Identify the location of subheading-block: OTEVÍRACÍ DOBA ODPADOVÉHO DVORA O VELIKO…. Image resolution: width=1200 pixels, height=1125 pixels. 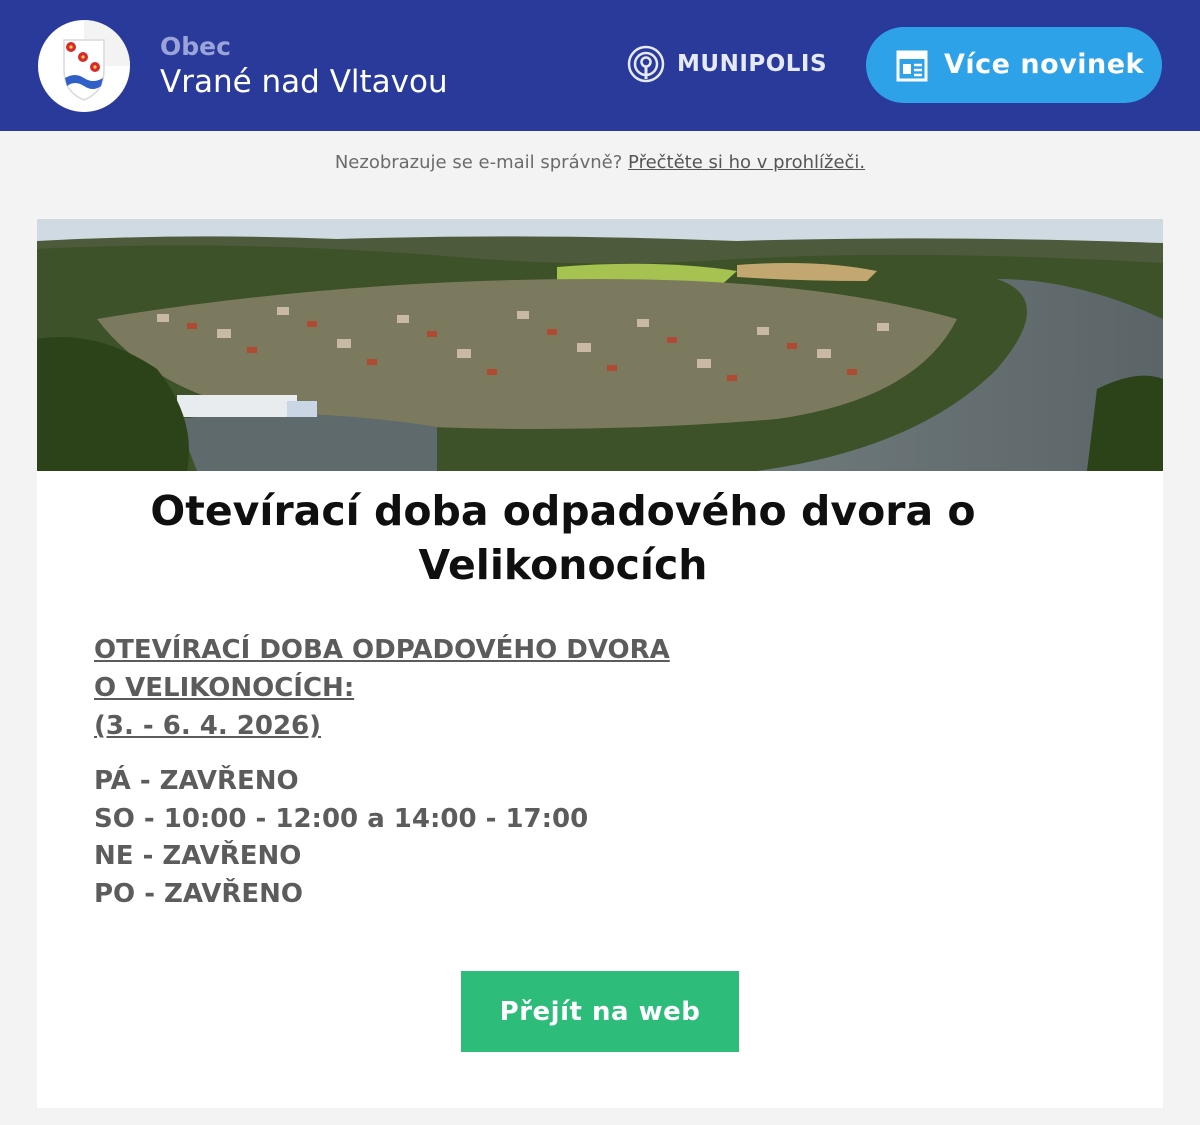
(382, 688).